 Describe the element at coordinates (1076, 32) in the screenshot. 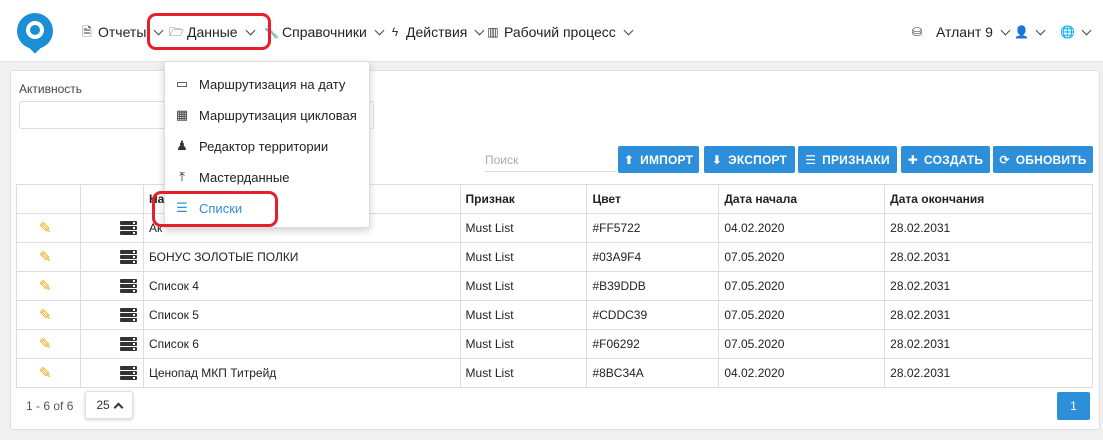

I see `nav-language: 🌐` at that location.